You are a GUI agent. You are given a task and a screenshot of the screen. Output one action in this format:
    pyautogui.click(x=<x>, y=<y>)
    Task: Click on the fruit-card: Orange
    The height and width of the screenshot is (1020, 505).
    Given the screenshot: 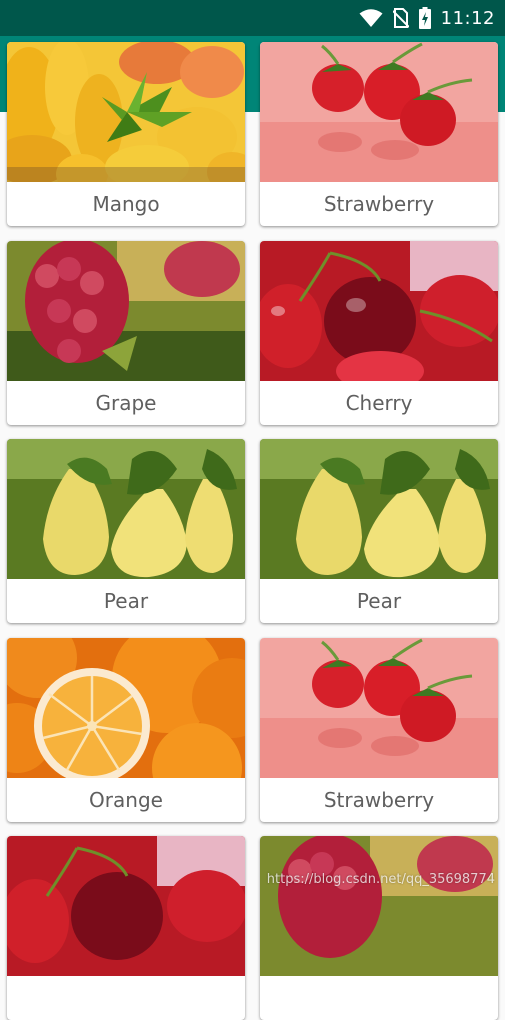 What is the action you would take?
    pyautogui.click(x=126, y=730)
    